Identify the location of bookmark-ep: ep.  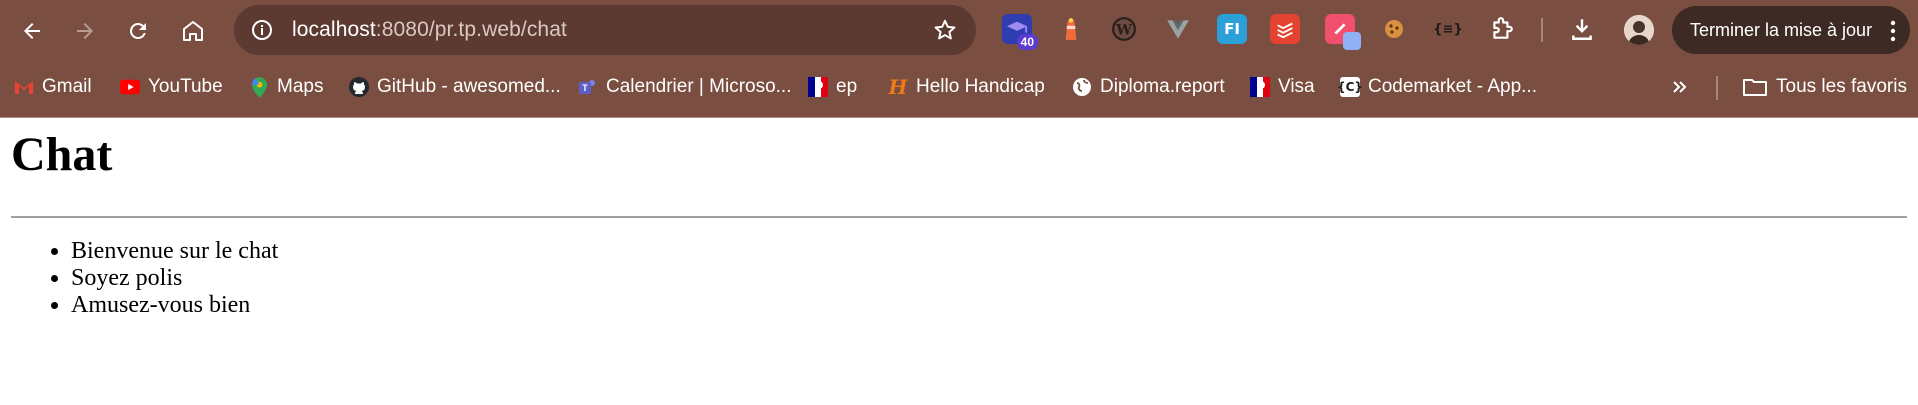
(832, 87).